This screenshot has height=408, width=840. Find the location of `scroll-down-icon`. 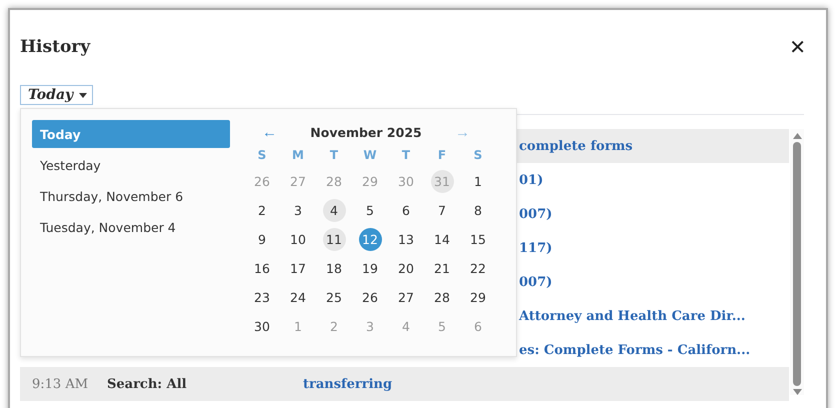

scroll-down-icon is located at coordinates (797, 392).